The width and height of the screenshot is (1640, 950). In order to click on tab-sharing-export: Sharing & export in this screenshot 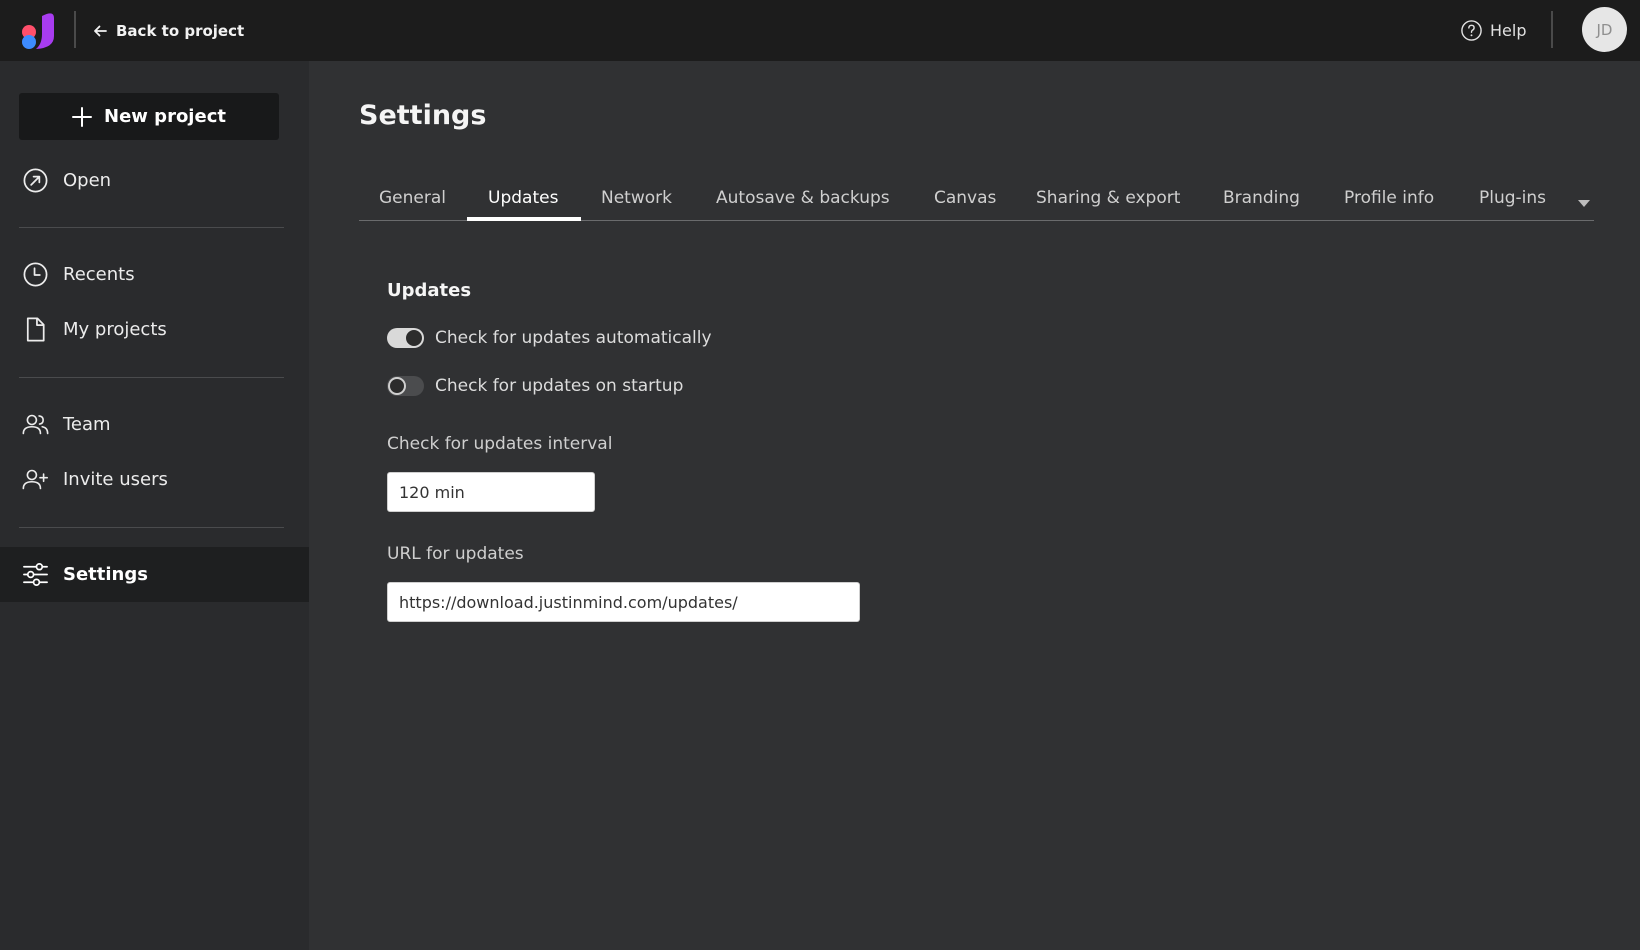, I will do `click(1108, 198)`.